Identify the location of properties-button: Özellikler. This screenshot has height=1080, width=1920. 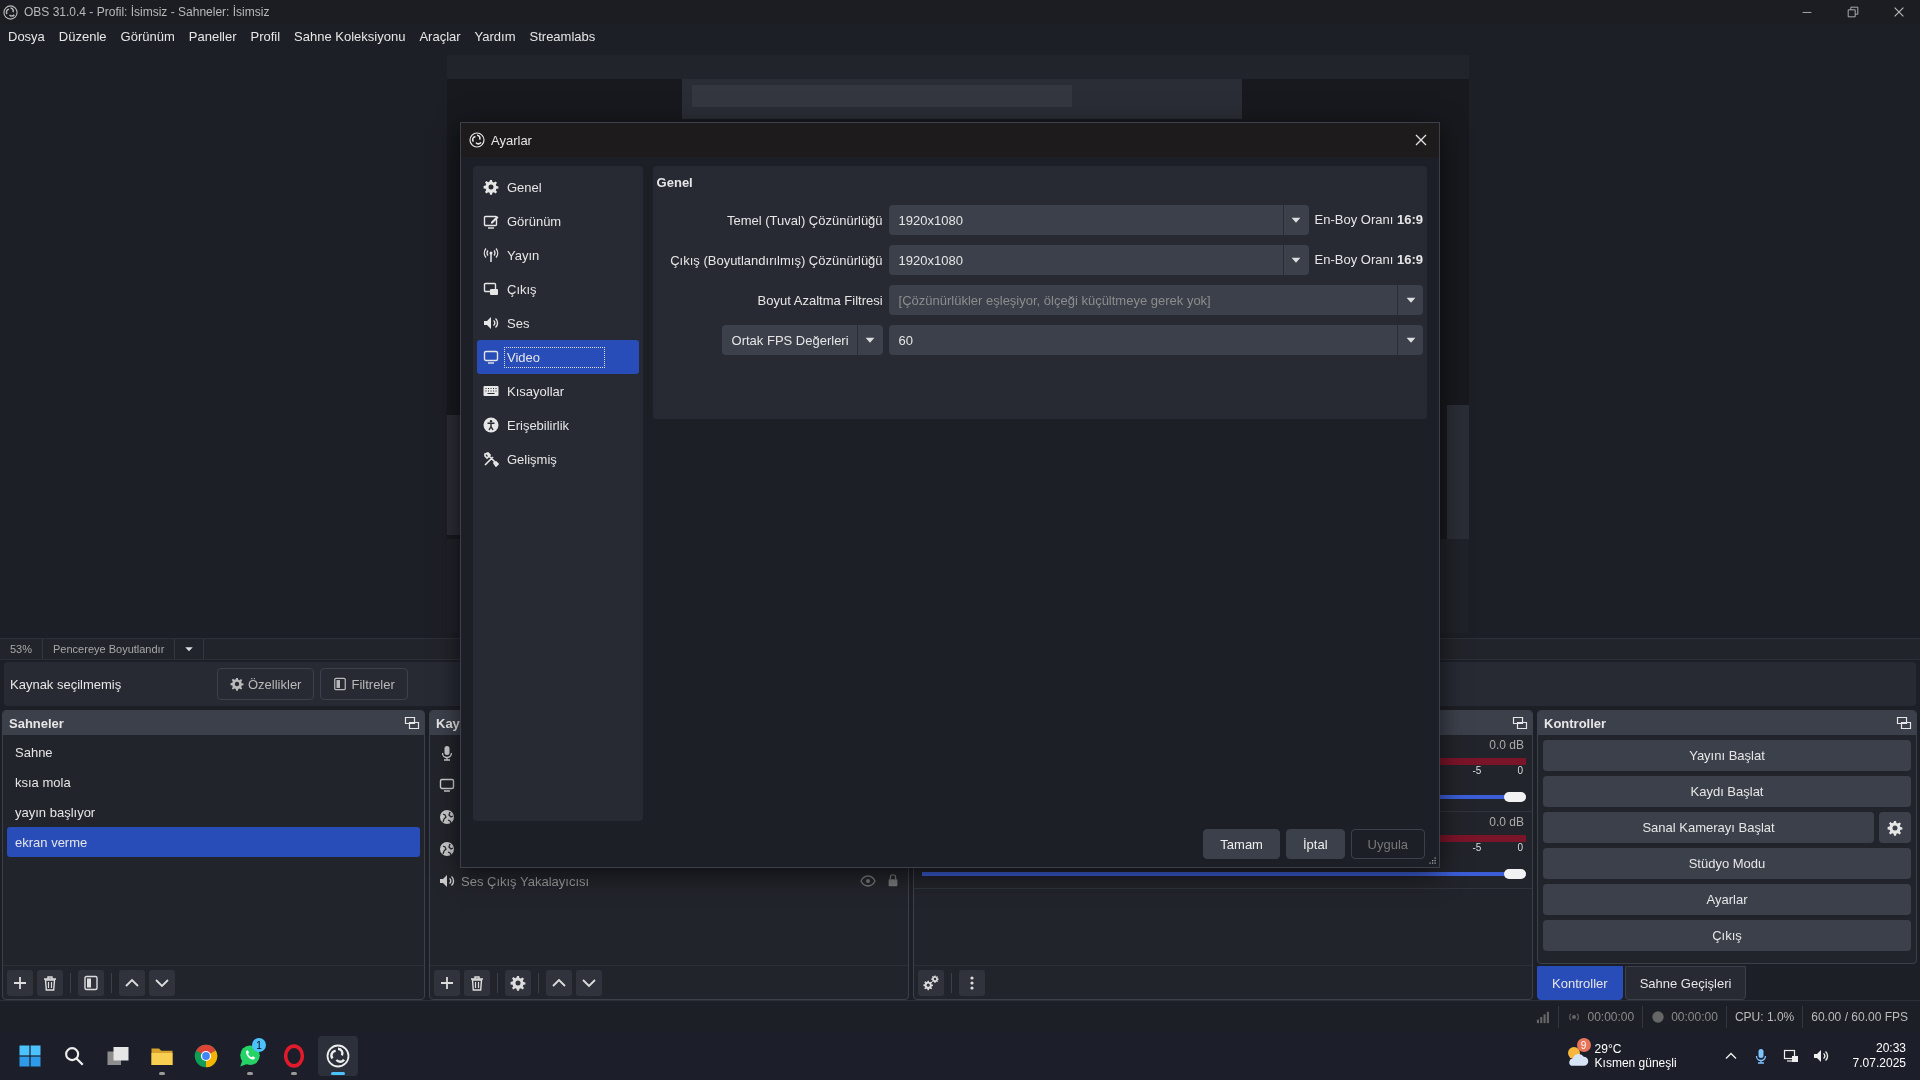
(266, 684).